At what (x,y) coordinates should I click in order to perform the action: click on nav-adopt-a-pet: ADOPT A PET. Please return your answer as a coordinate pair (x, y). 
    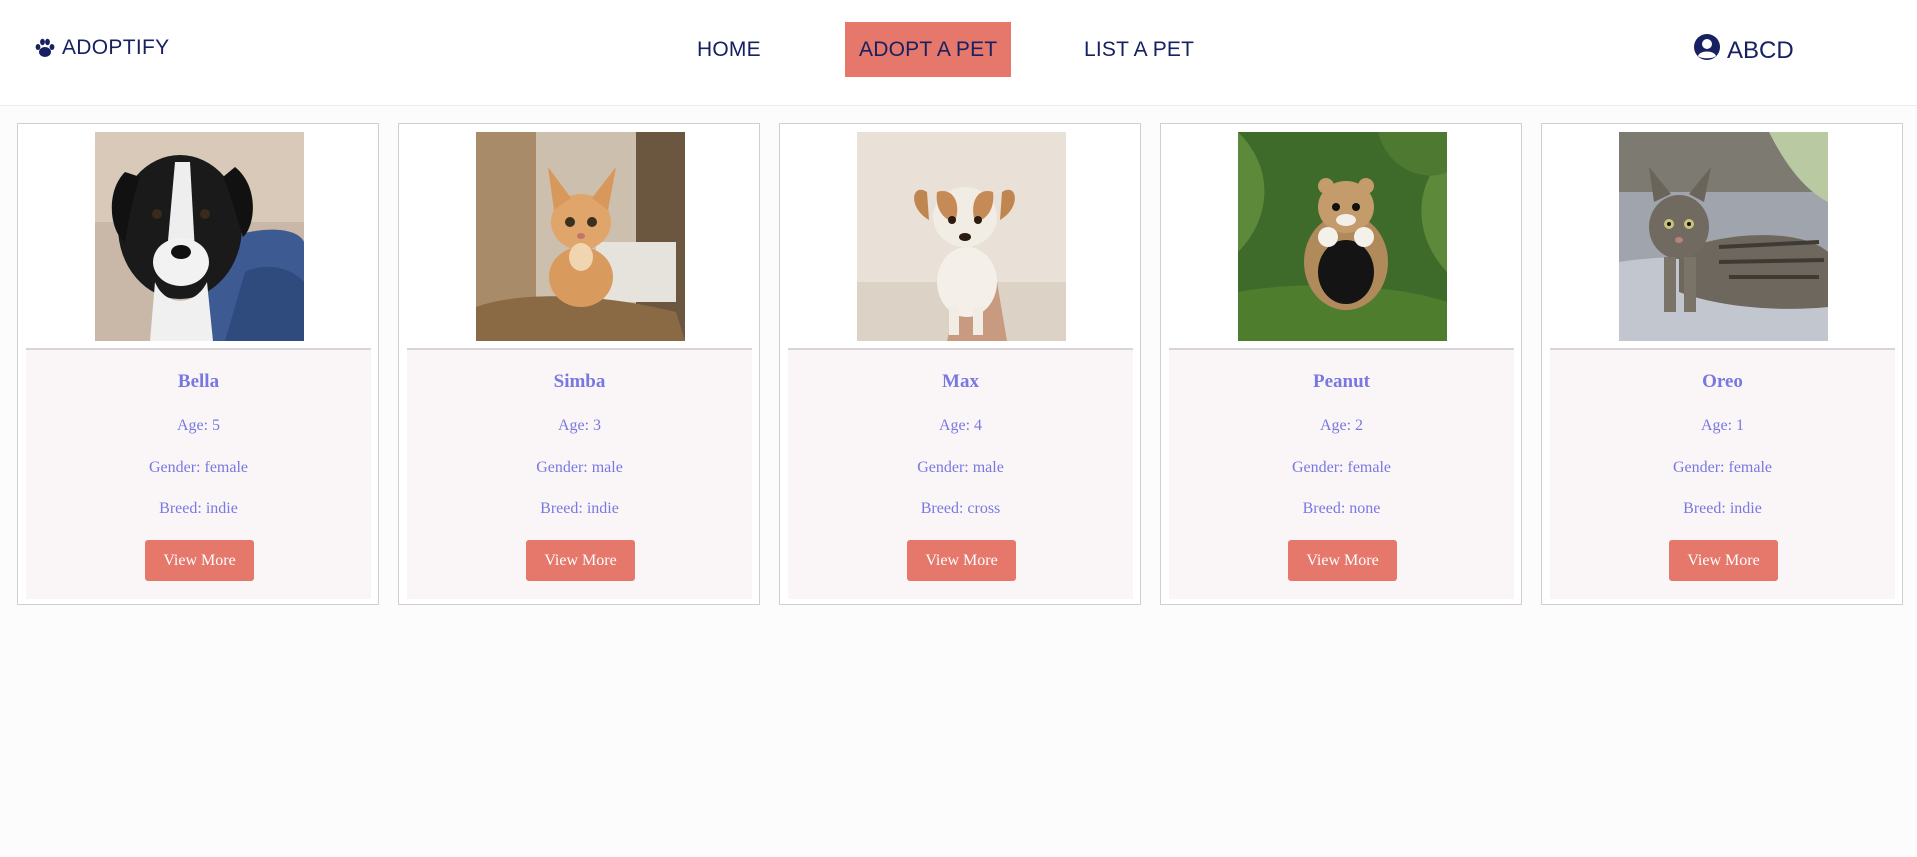
    Looking at the image, I should click on (928, 49).